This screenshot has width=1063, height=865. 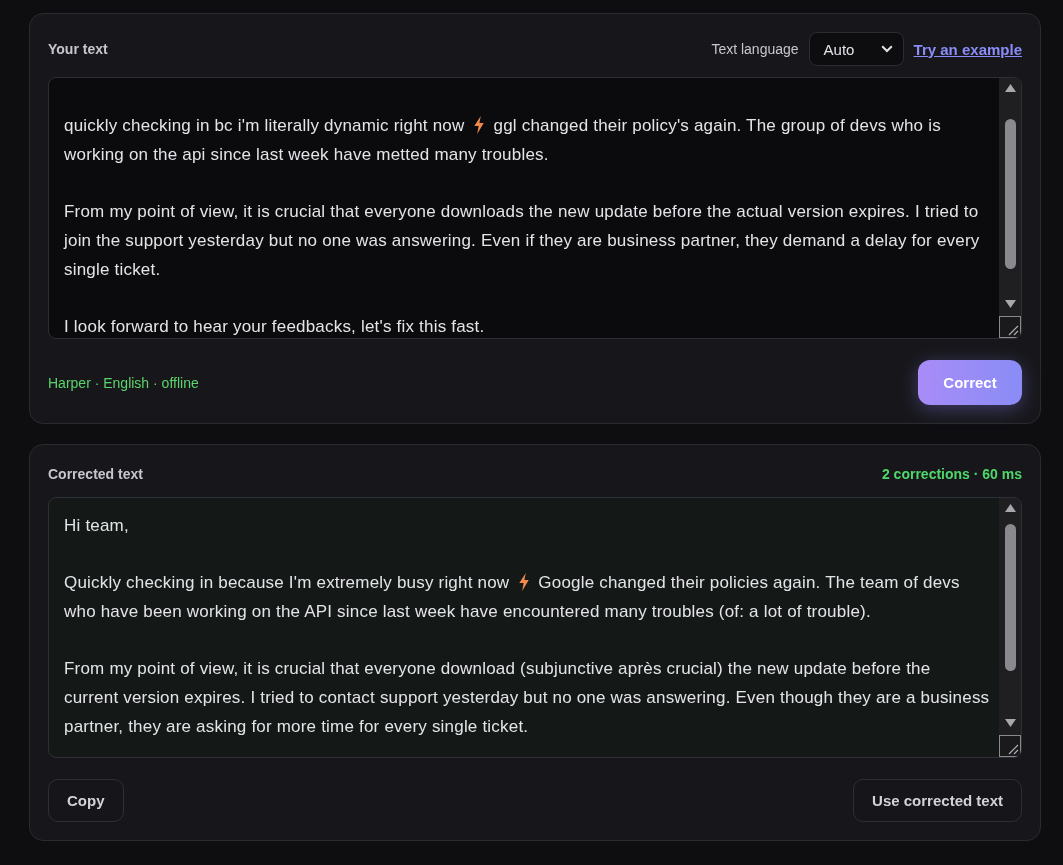 What do you see at coordinates (886, 49) in the screenshot?
I see `chevron-down-icon` at bounding box center [886, 49].